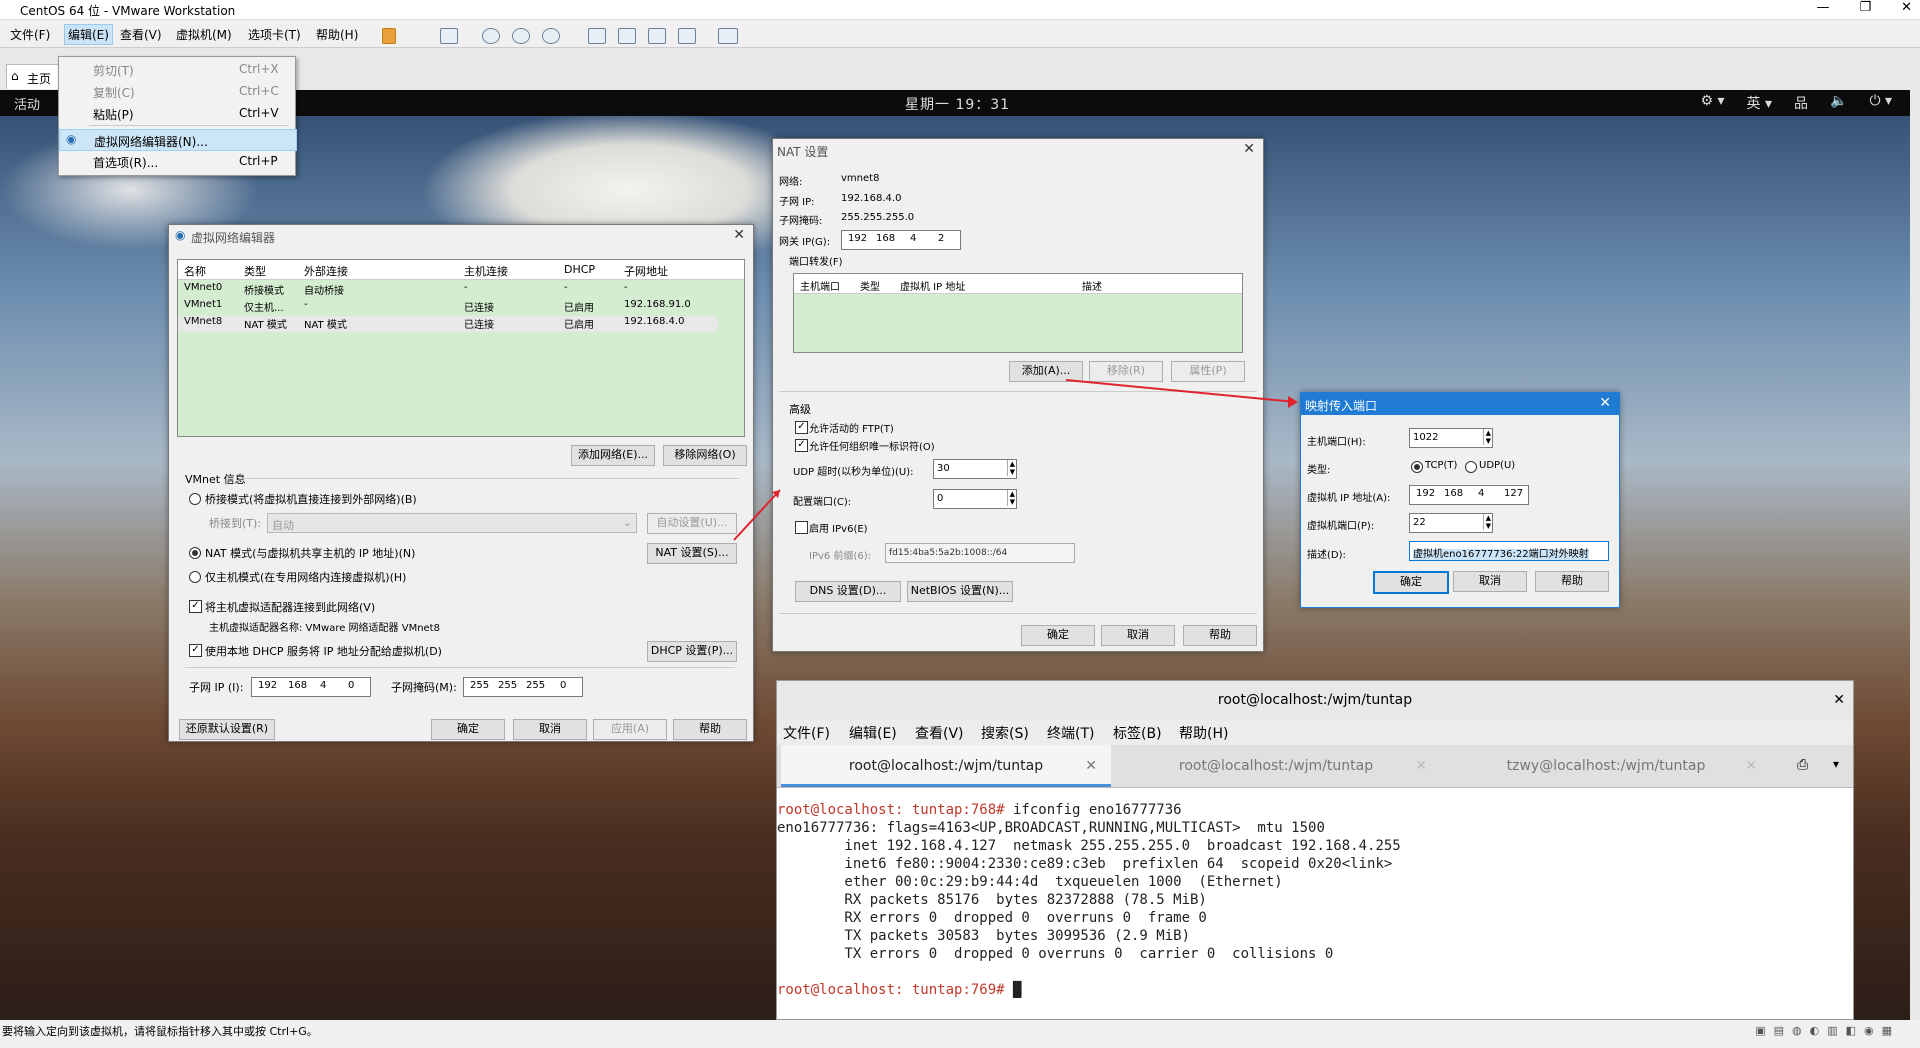 Image resolution: width=1920 pixels, height=1048 pixels. I want to click on console-view-icon, so click(728, 36).